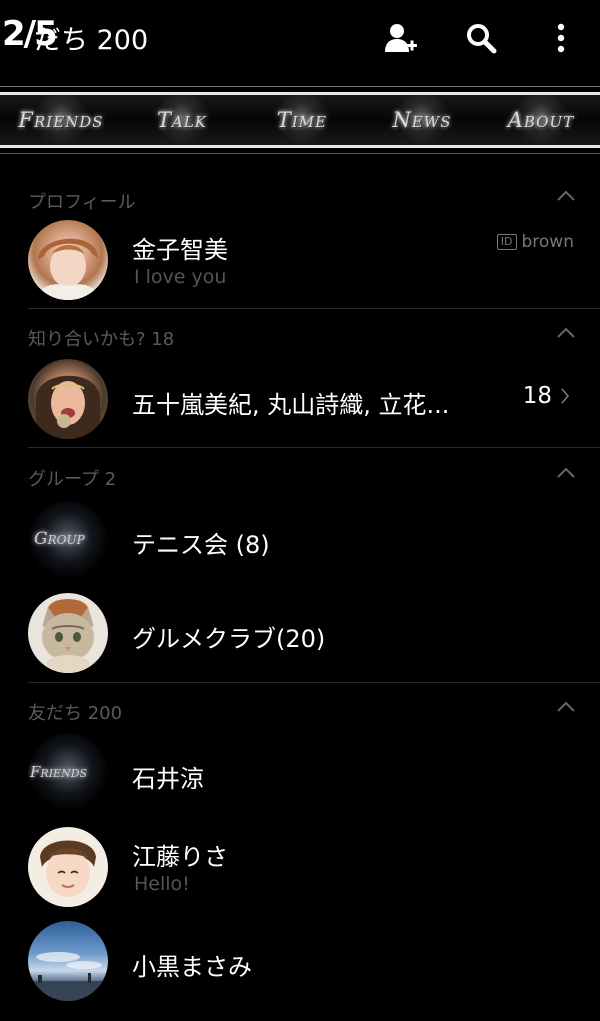 The width and height of the screenshot is (600, 1021). What do you see at coordinates (168, 779) in the screenshot?
I see `friend-name: 石井涼` at bounding box center [168, 779].